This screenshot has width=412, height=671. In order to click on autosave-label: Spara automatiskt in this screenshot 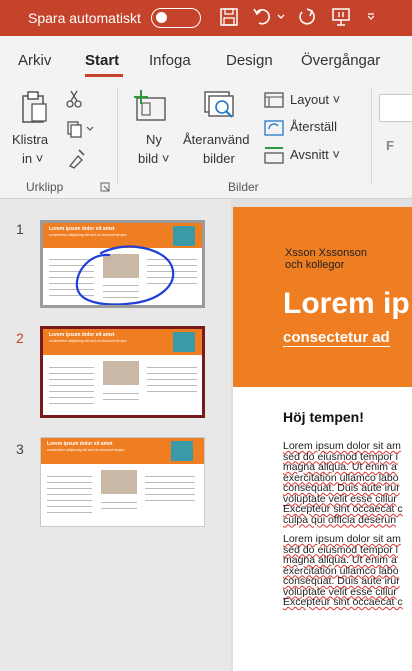, I will do `click(84, 18)`.